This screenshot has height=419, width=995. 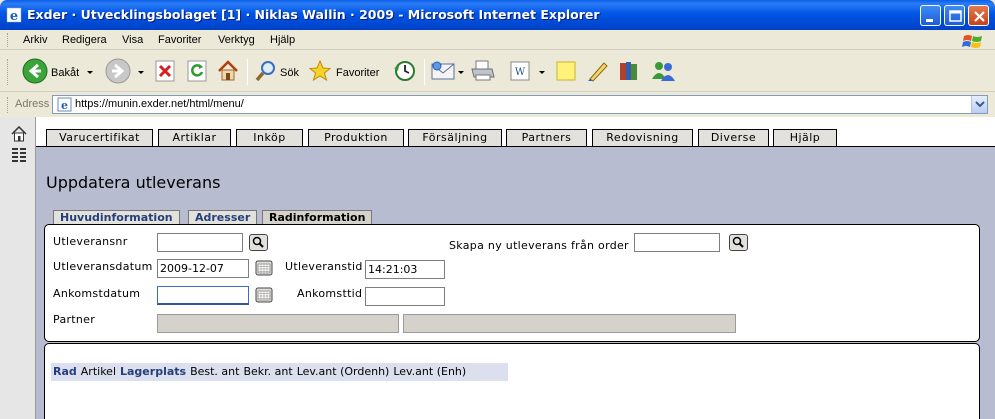 I want to click on col-best-ant: Best. ant, so click(x=215, y=371).